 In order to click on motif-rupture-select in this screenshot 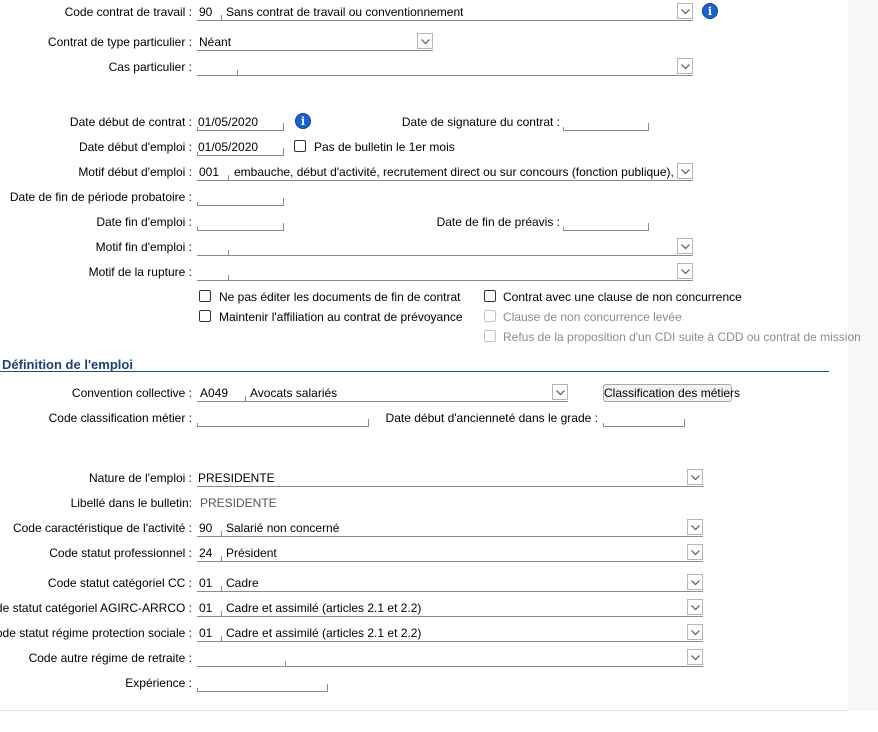, I will do `click(445, 272)`.